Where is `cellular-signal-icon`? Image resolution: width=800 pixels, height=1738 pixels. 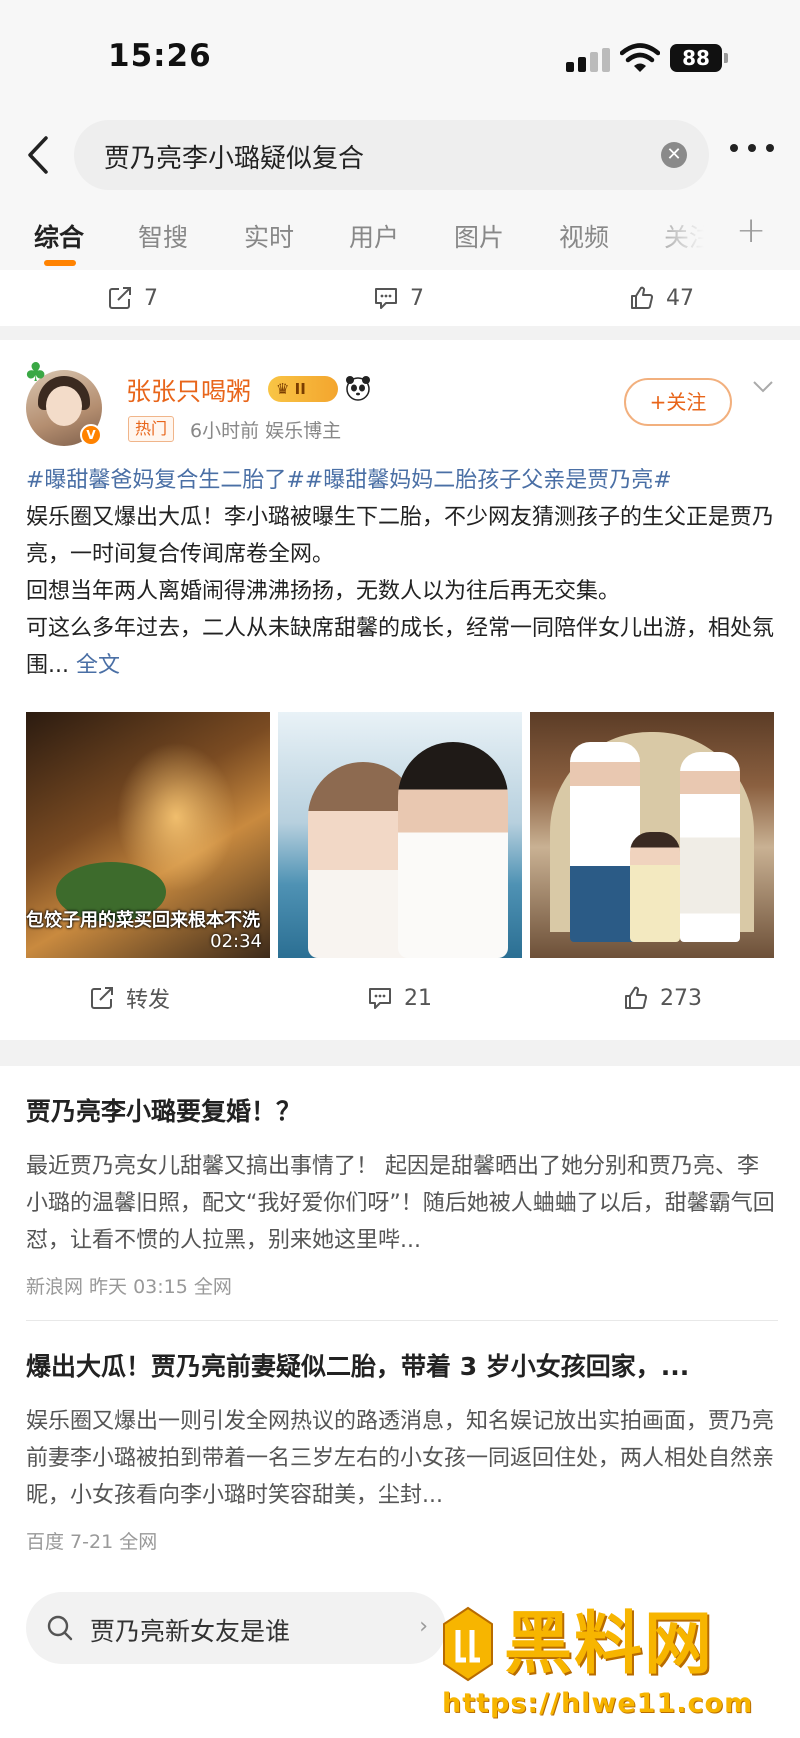
cellular-signal-icon is located at coordinates (589, 60).